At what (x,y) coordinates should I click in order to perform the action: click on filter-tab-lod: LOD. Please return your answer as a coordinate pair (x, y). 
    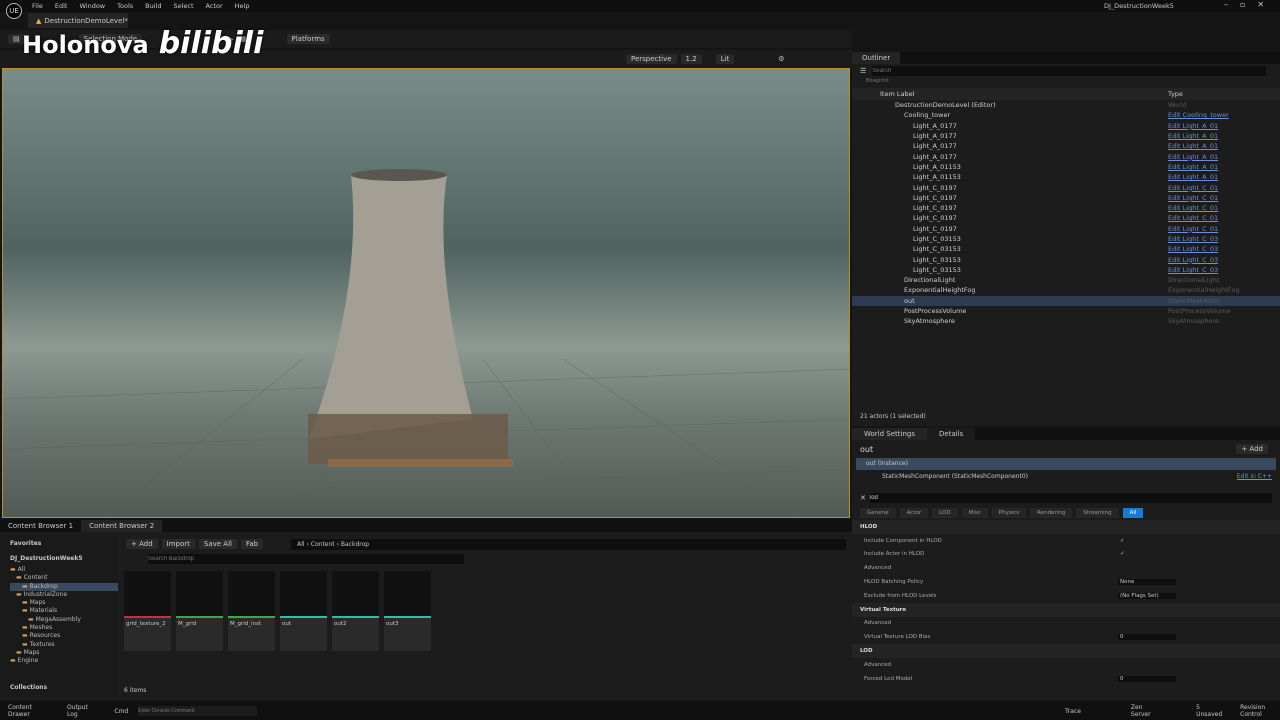
    Looking at the image, I should click on (945, 513).